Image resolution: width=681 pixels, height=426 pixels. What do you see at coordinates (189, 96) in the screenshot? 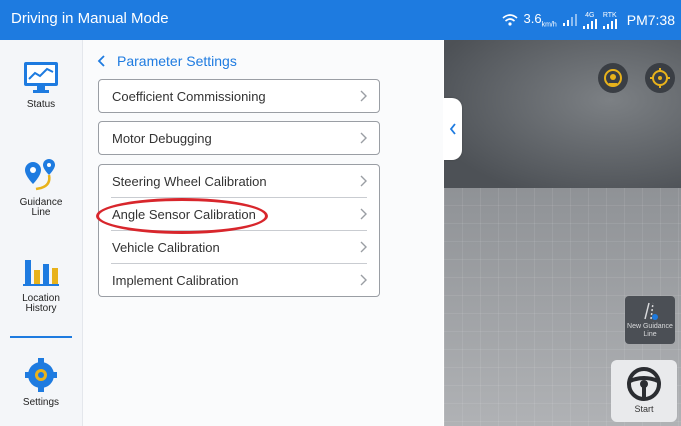
I see `row-label: Coefficient Commissioning` at bounding box center [189, 96].